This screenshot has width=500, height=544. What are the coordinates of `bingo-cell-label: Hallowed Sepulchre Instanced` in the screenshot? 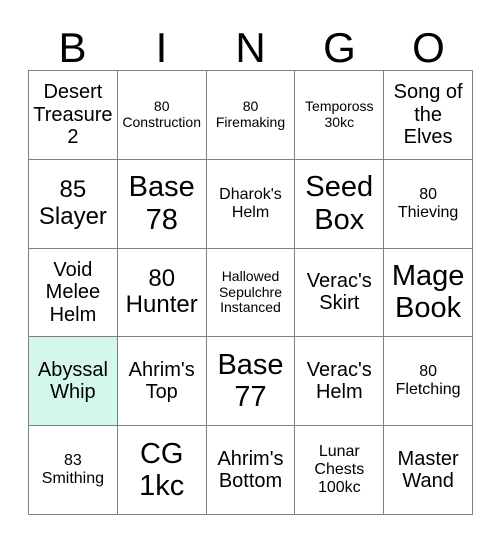 It's located at (250, 291).